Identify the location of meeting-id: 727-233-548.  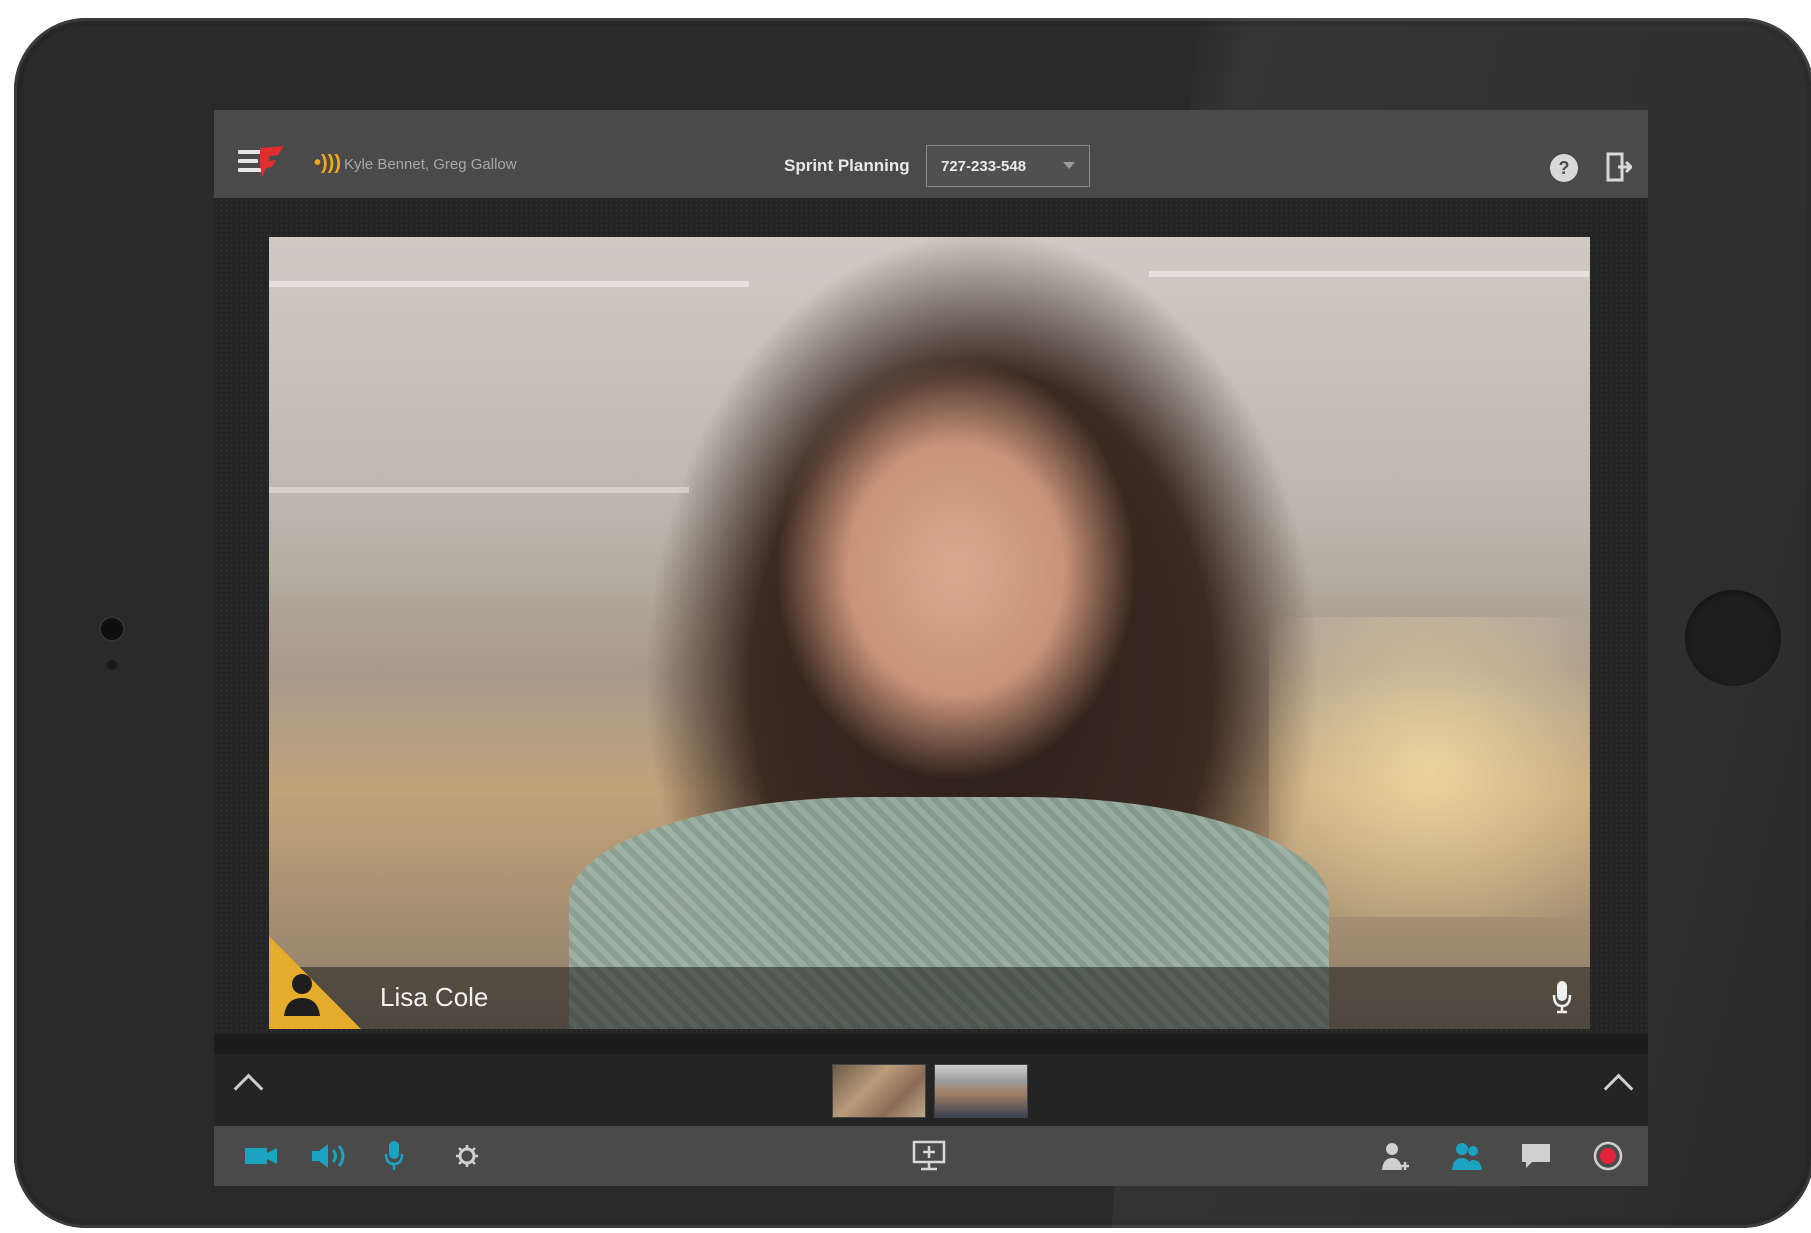
(984, 166).